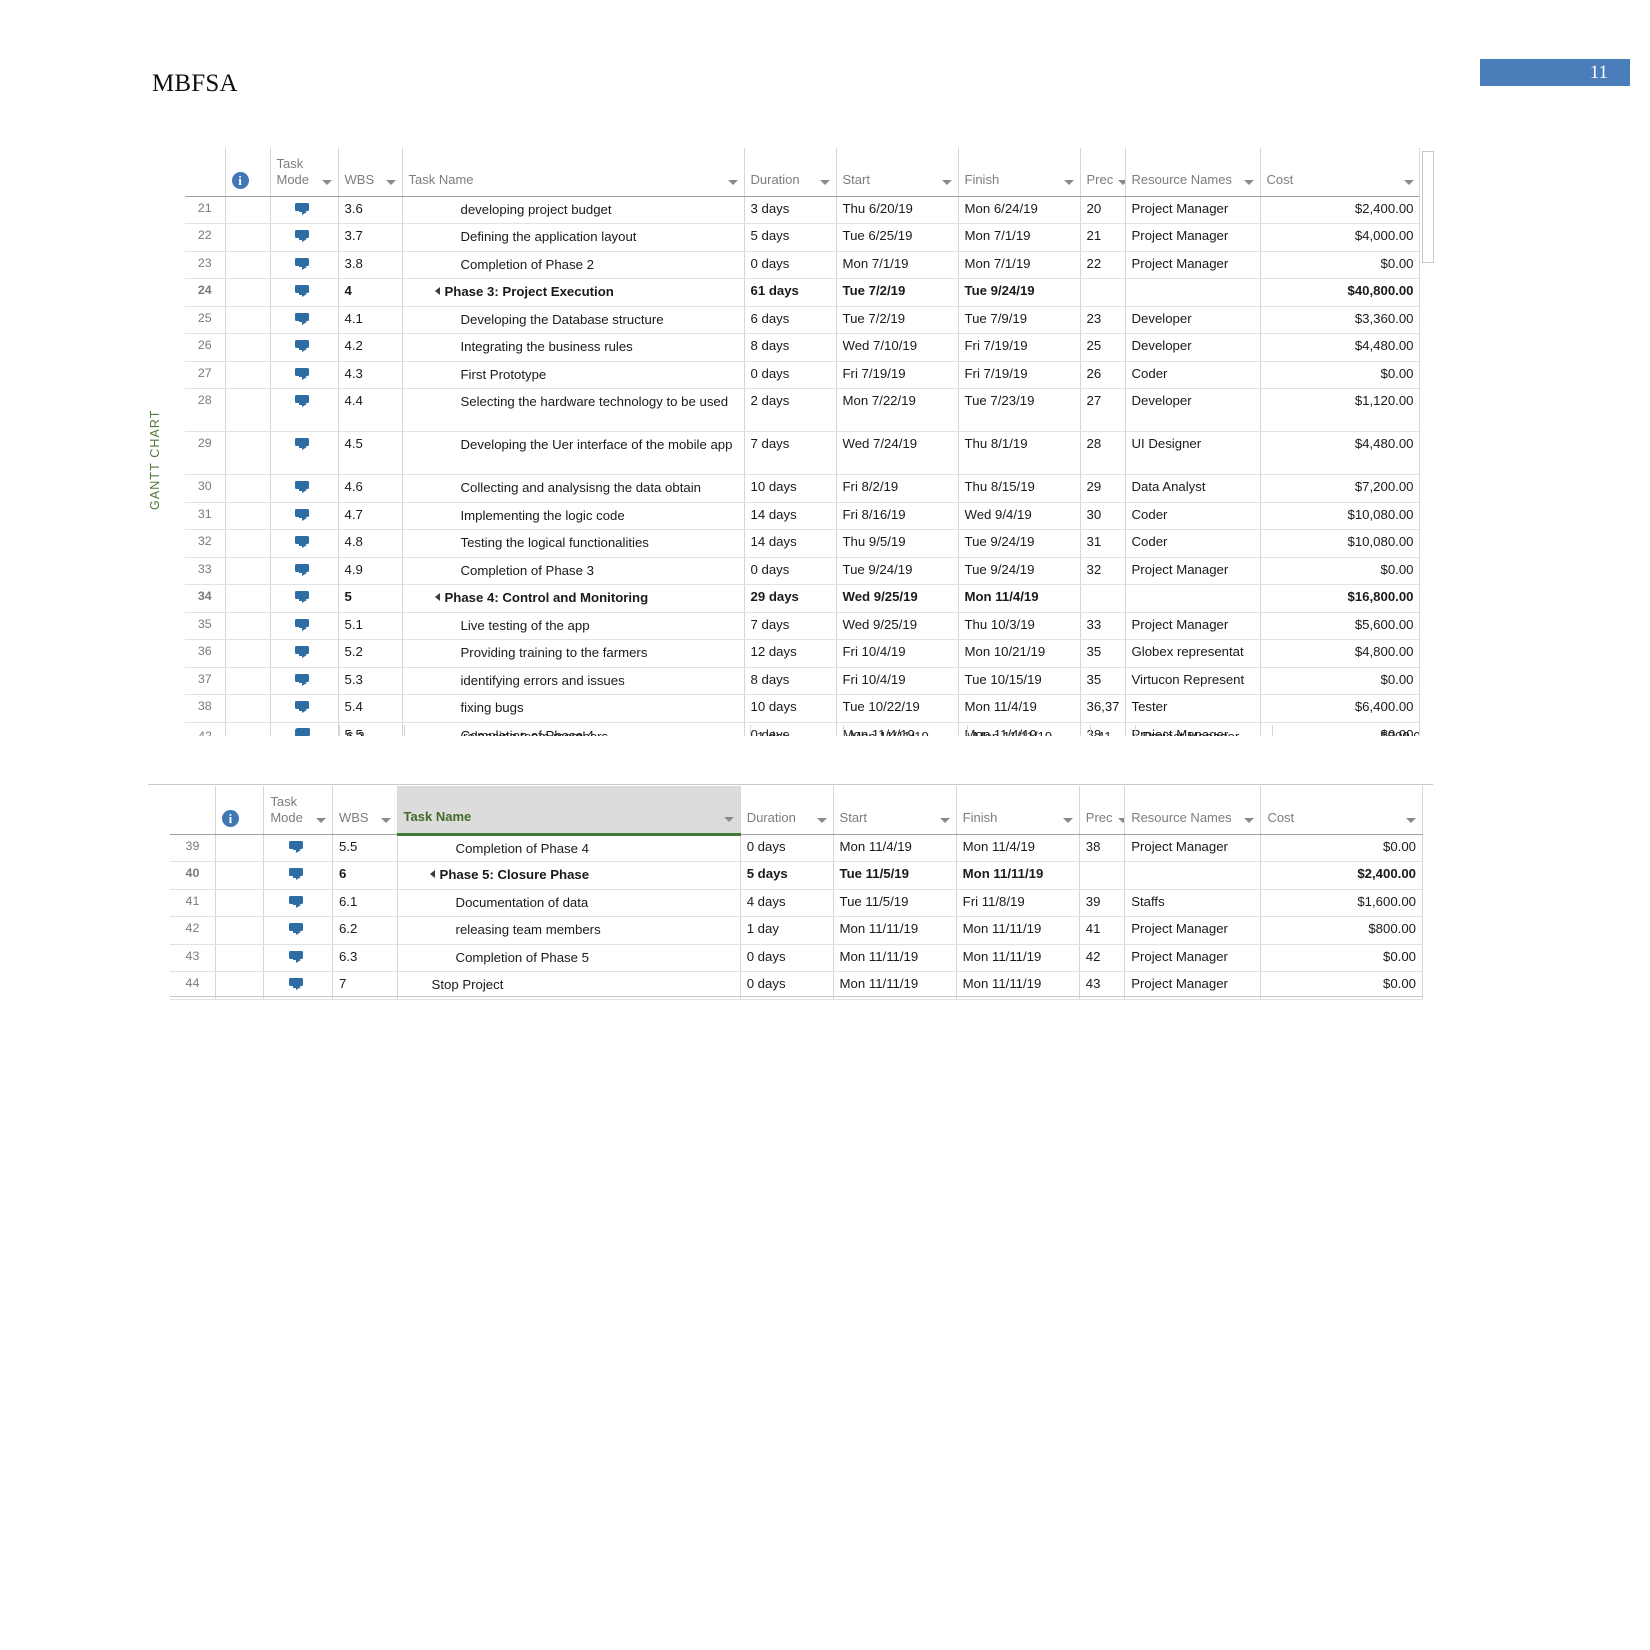 The height and width of the screenshot is (1650, 1650). I want to click on row-predecessors-cell: 21, so click(1103, 237).